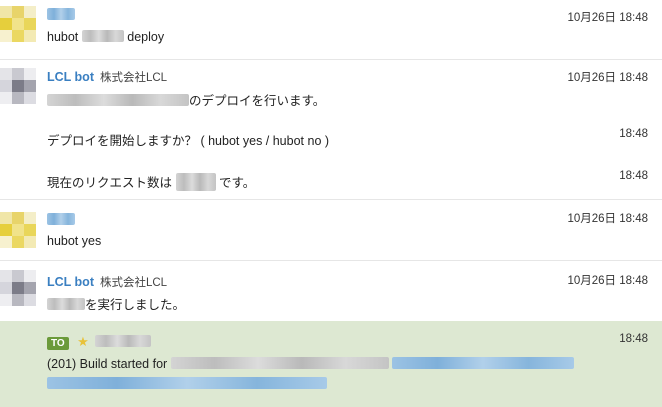 This screenshot has height=407, width=662. I want to click on message-text: デプロイを開始しますか？ ( hubot yes / hubot no ), so click(188, 141).